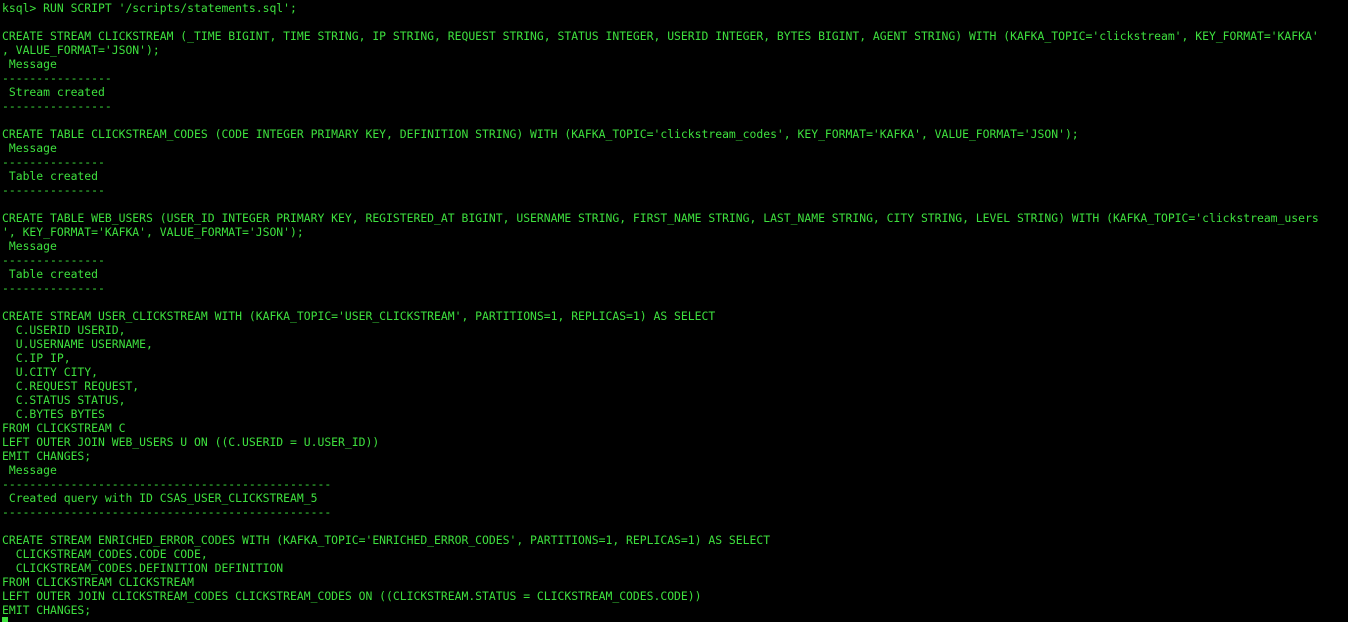  I want to click on output-line: C.BYTES BYTES, so click(53, 414).